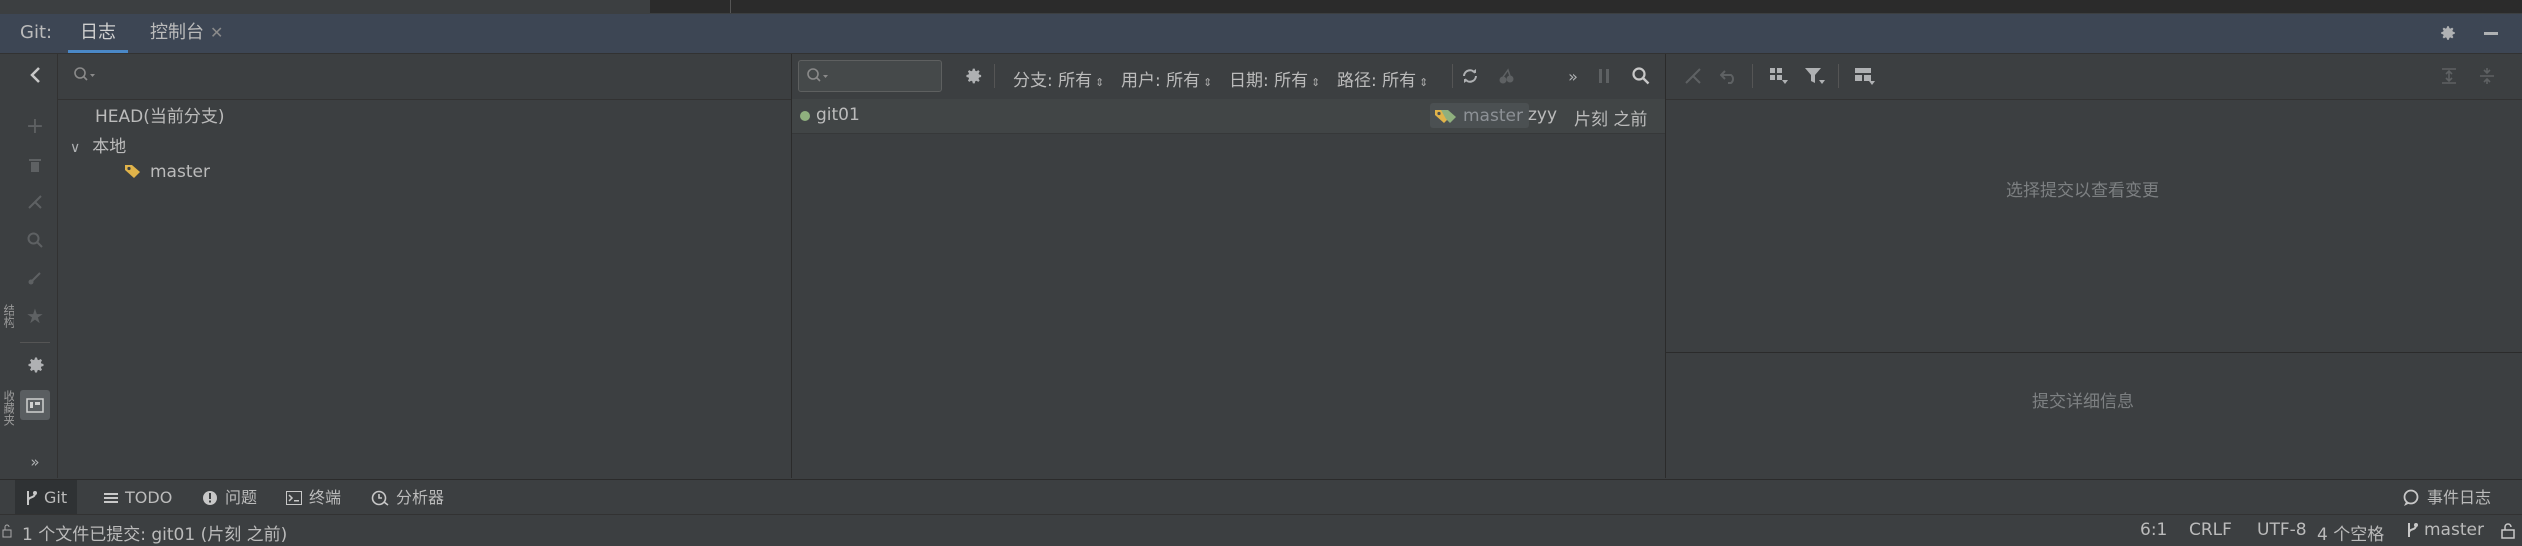 This screenshot has width=2522, height=546. What do you see at coordinates (8, 266) in the screenshot?
I see `side-strip: 结构 收藏夹` at bounding box center [8, 266].